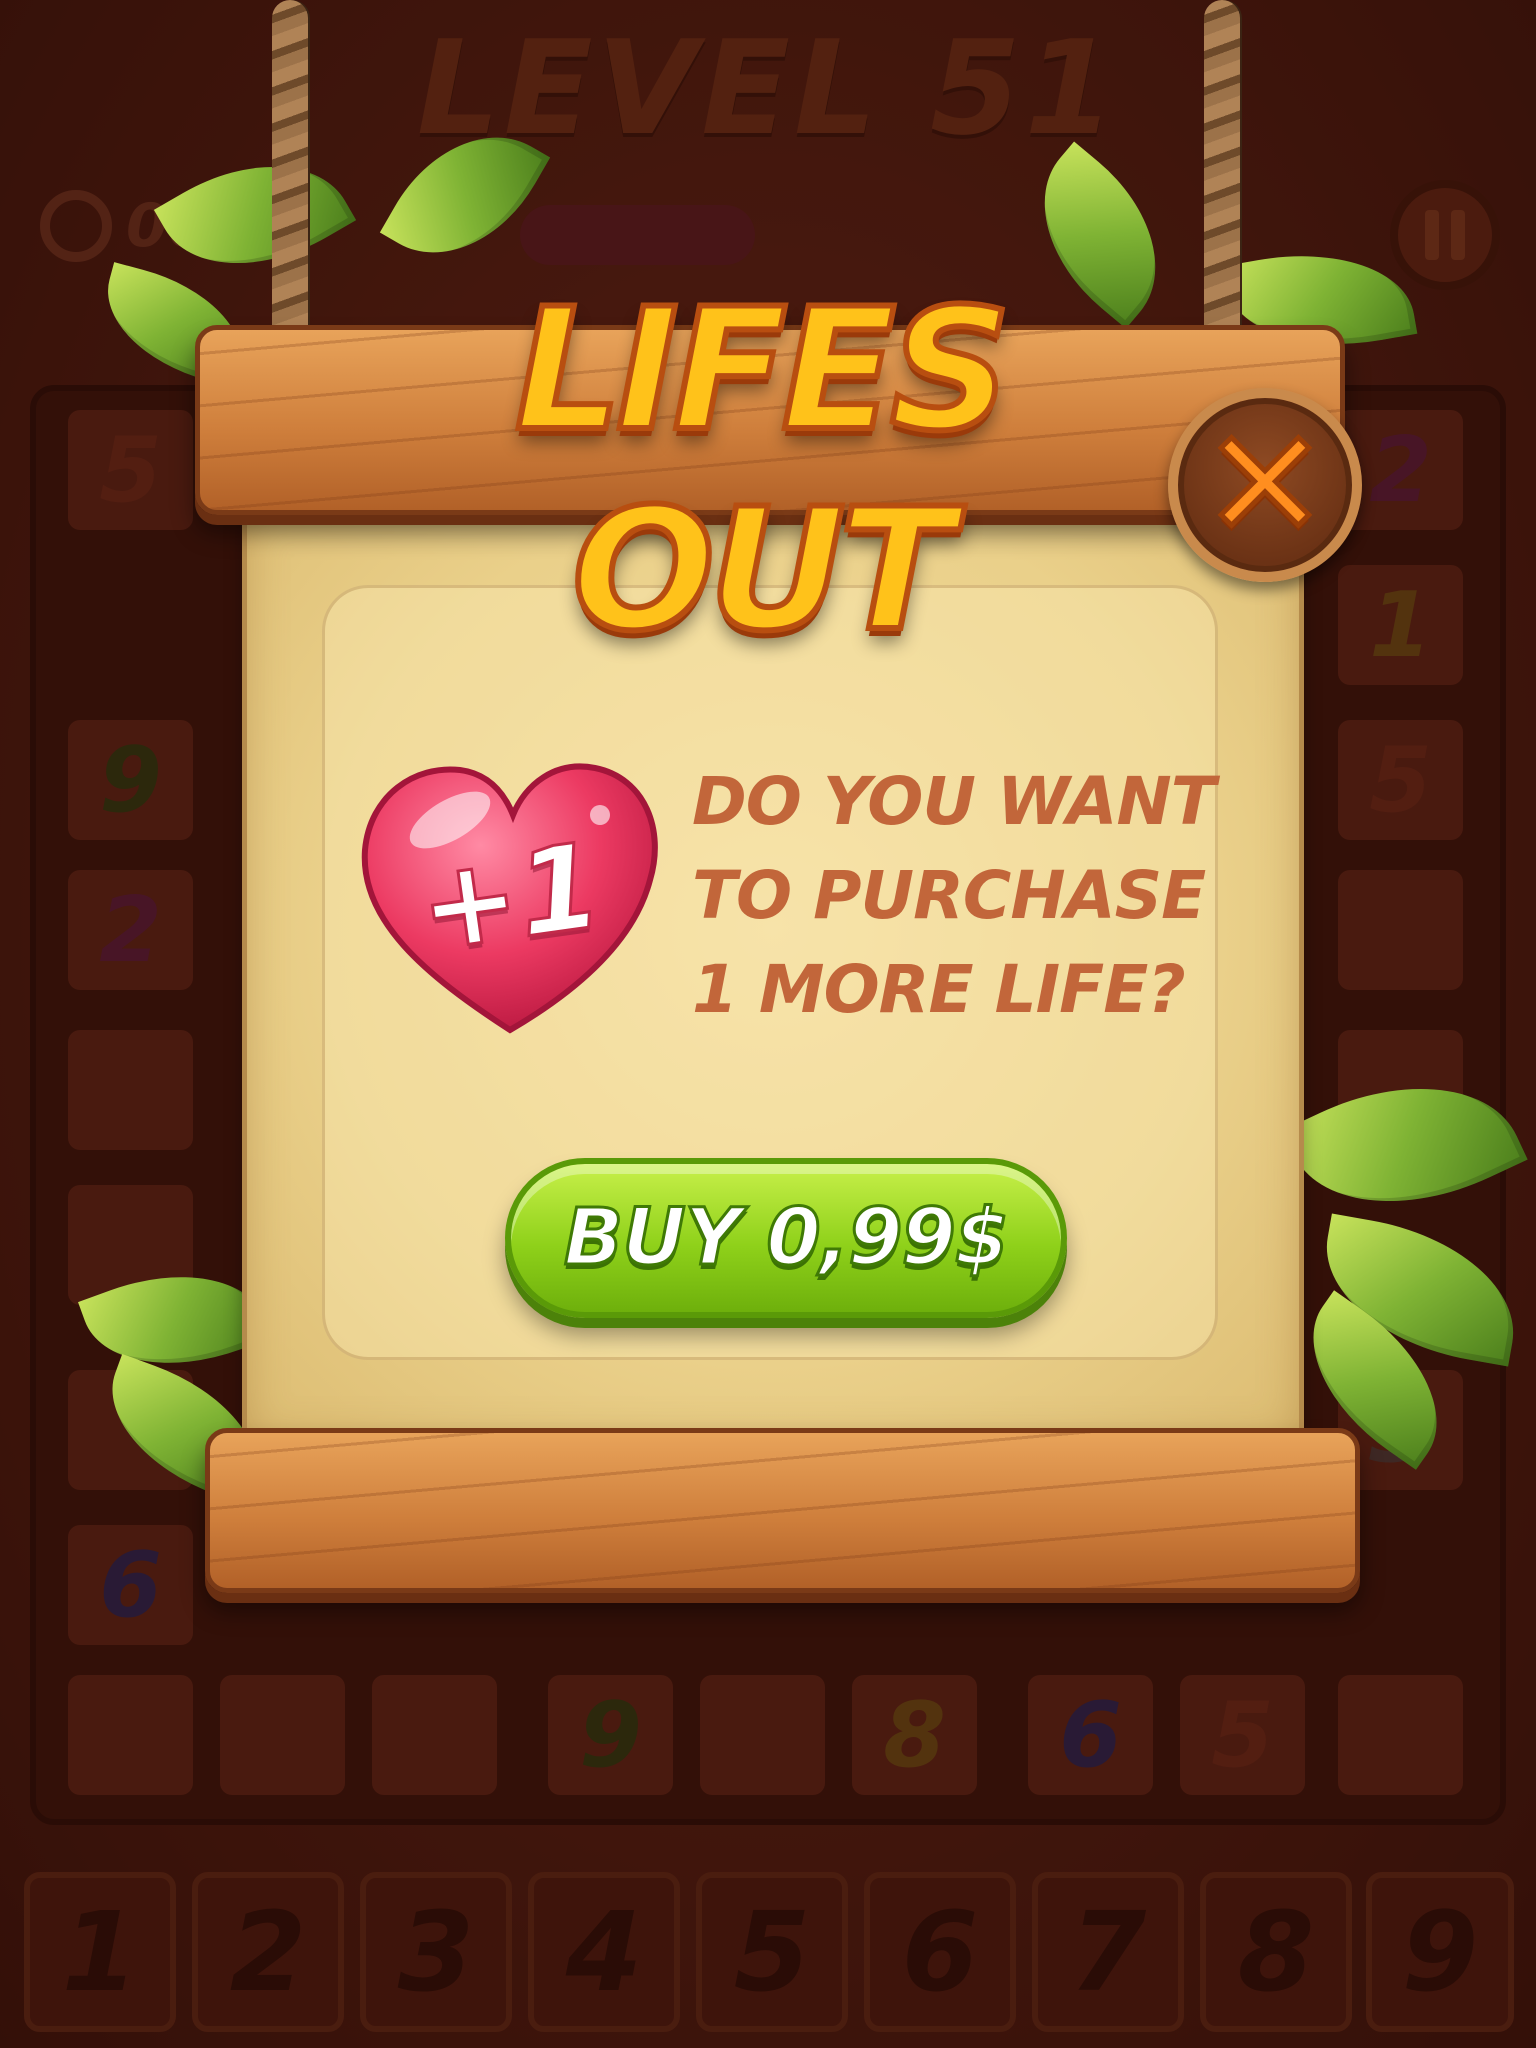 This screenshot has width=1536, height=2048. I want to click on buy-button: BUY 0,99$, so click(786, 1238).